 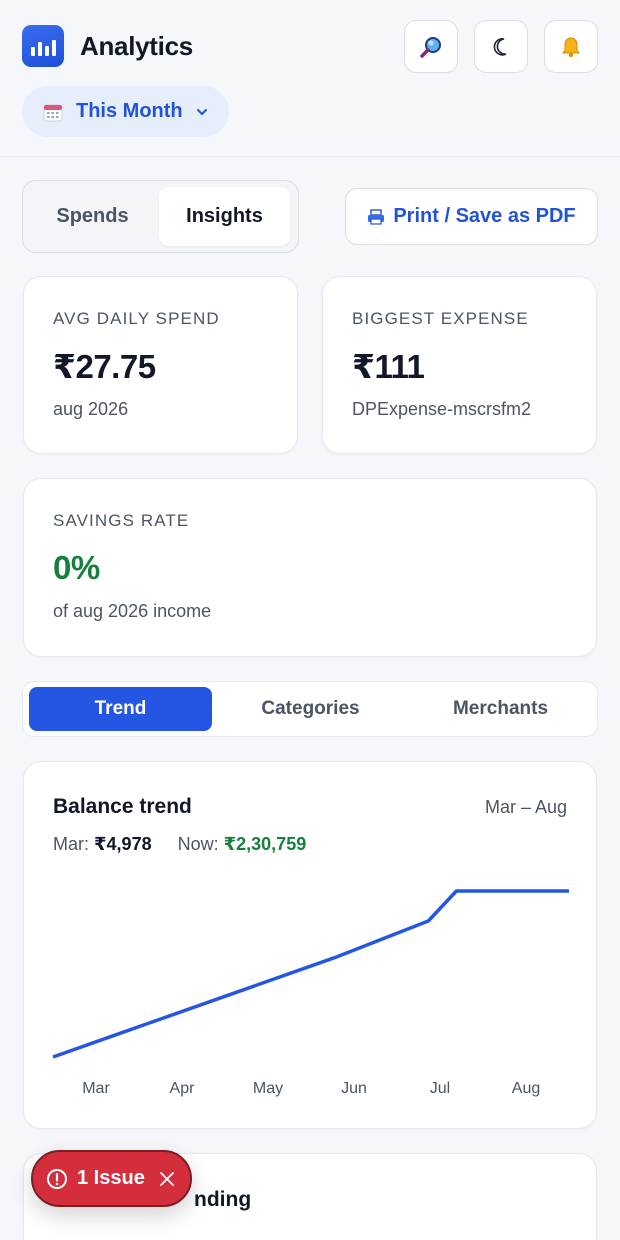 What do you see at coordinates (160, 365) in the screenshot?
I see `avg-daily-spend-card: AVG DAILY SPEND ₹27.75 aug 2026` at bounding box center [160, 365].